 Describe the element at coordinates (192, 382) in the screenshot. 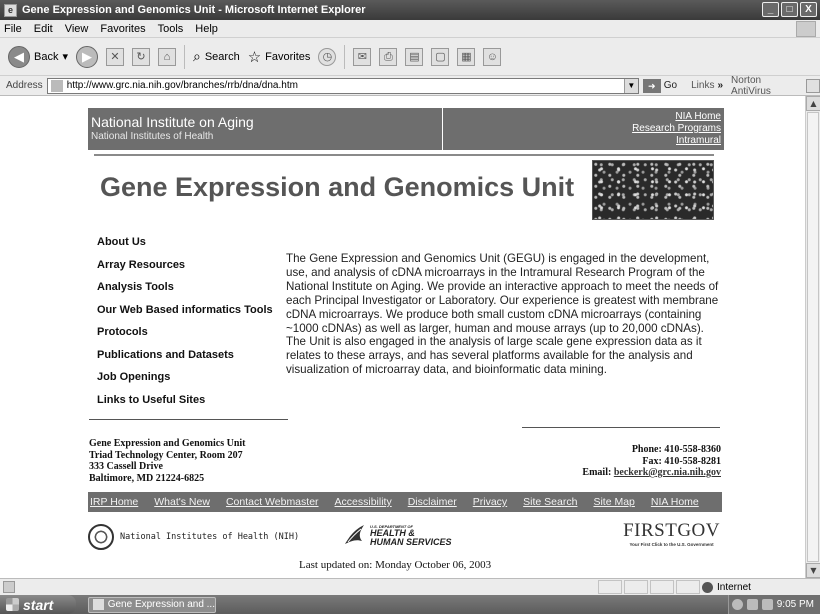

I see `nav-job-openings: Job Openings` at that location.